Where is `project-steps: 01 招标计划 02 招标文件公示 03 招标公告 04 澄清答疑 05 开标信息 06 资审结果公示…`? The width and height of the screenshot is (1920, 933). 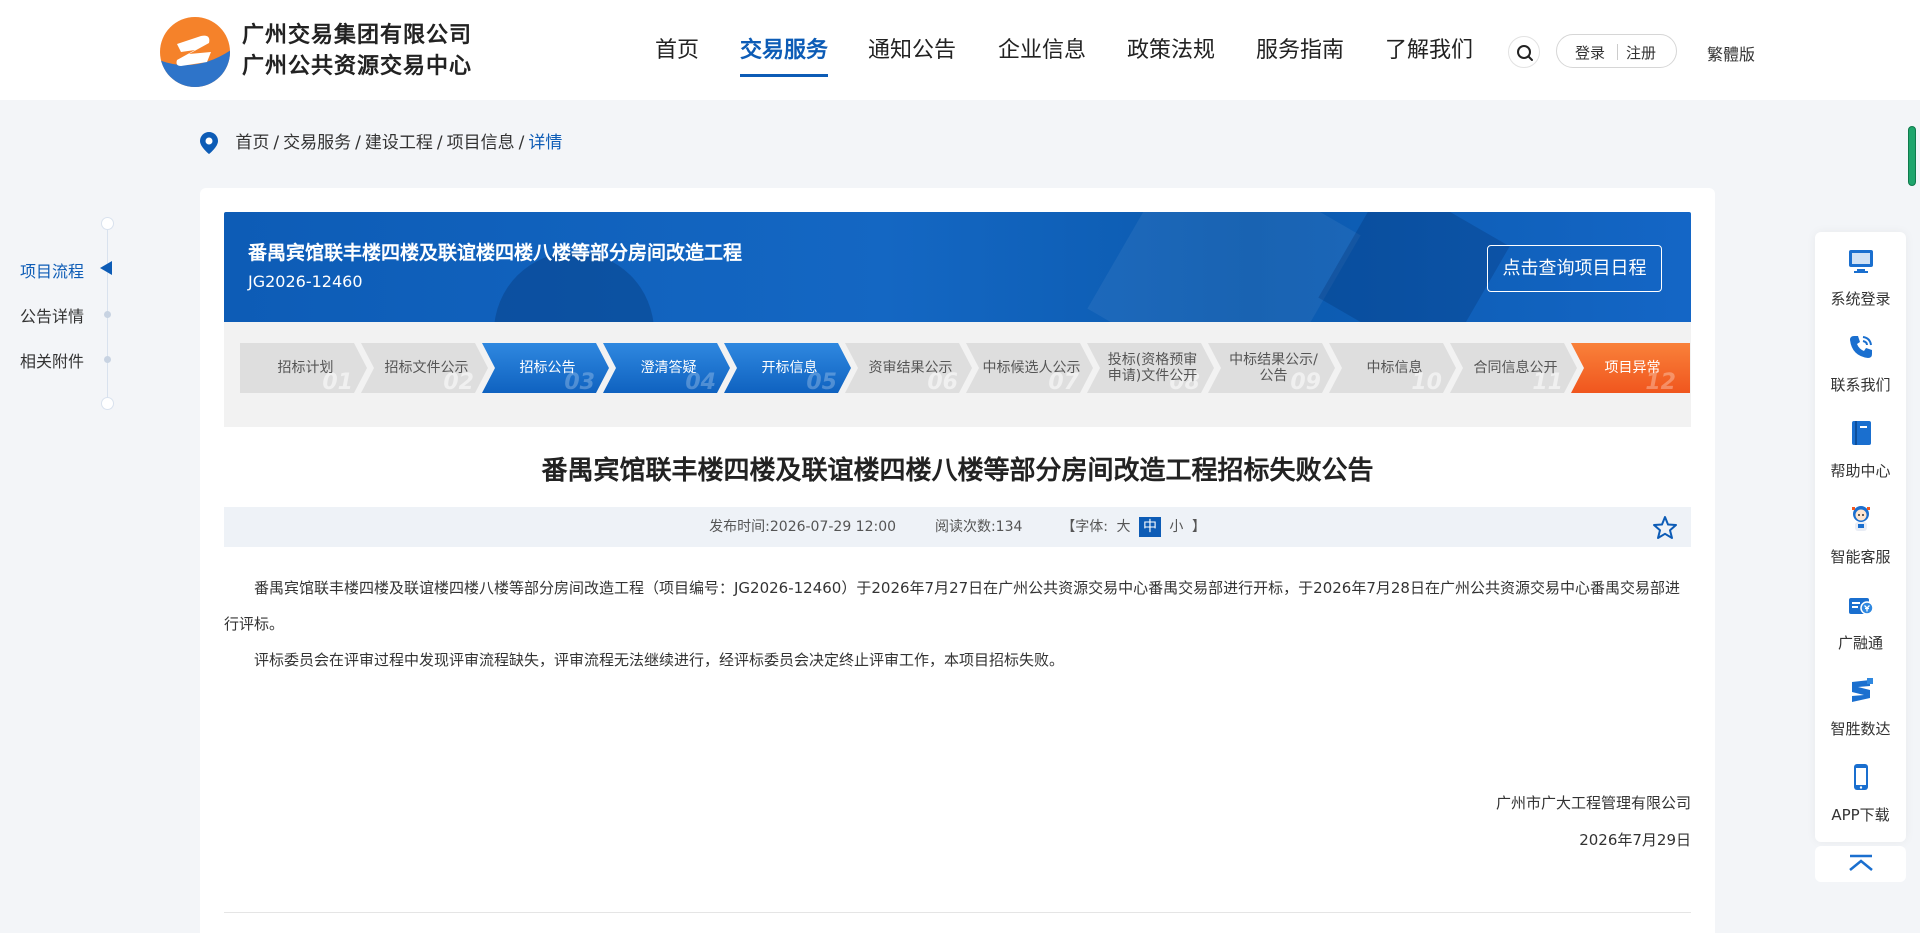 project-steps: 01 招标计划 02 招标文件公示 03 招标公告 04 澄清答疑 05 开标信息 06 资审结果公示… is located at coordinates (957, 374).